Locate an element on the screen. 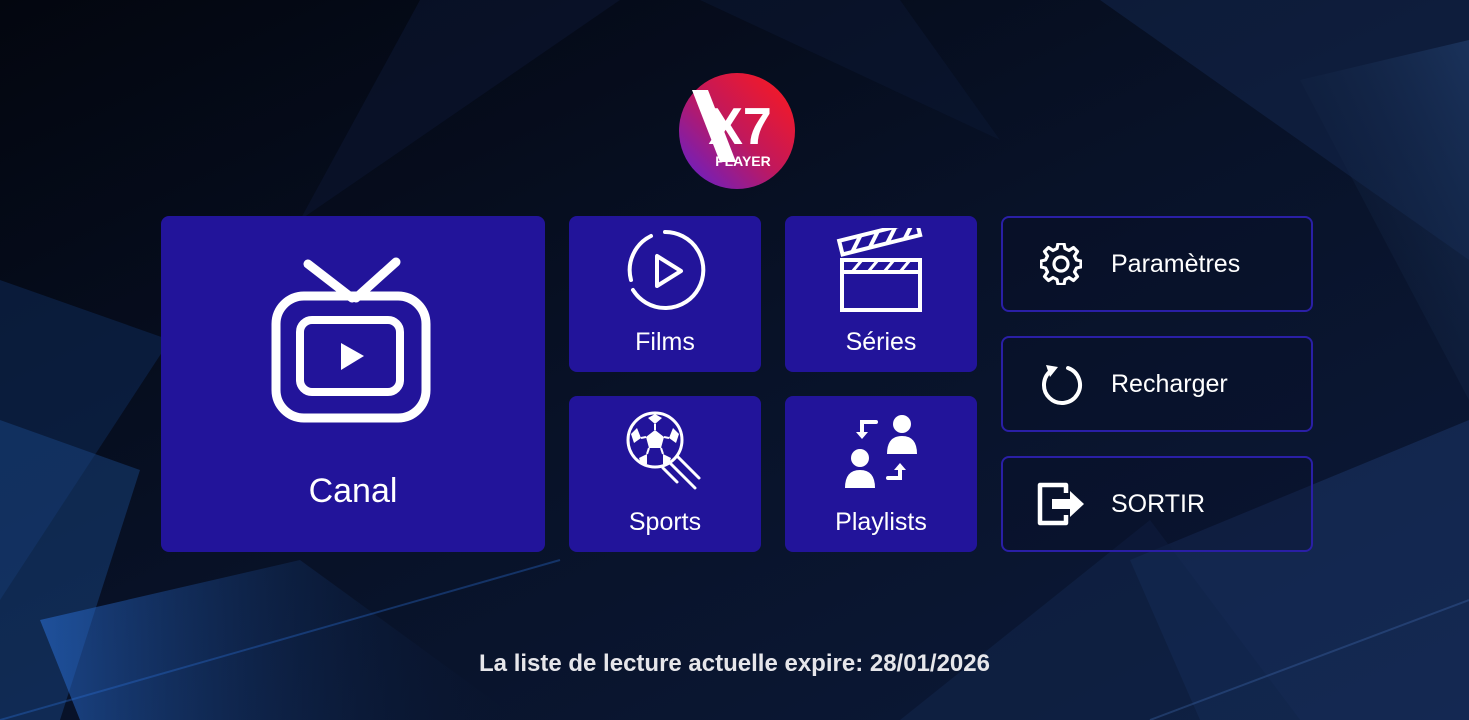 This screenshot has width=1469, height=720. soccer-ball-icon is located at coordinates (665, 450).